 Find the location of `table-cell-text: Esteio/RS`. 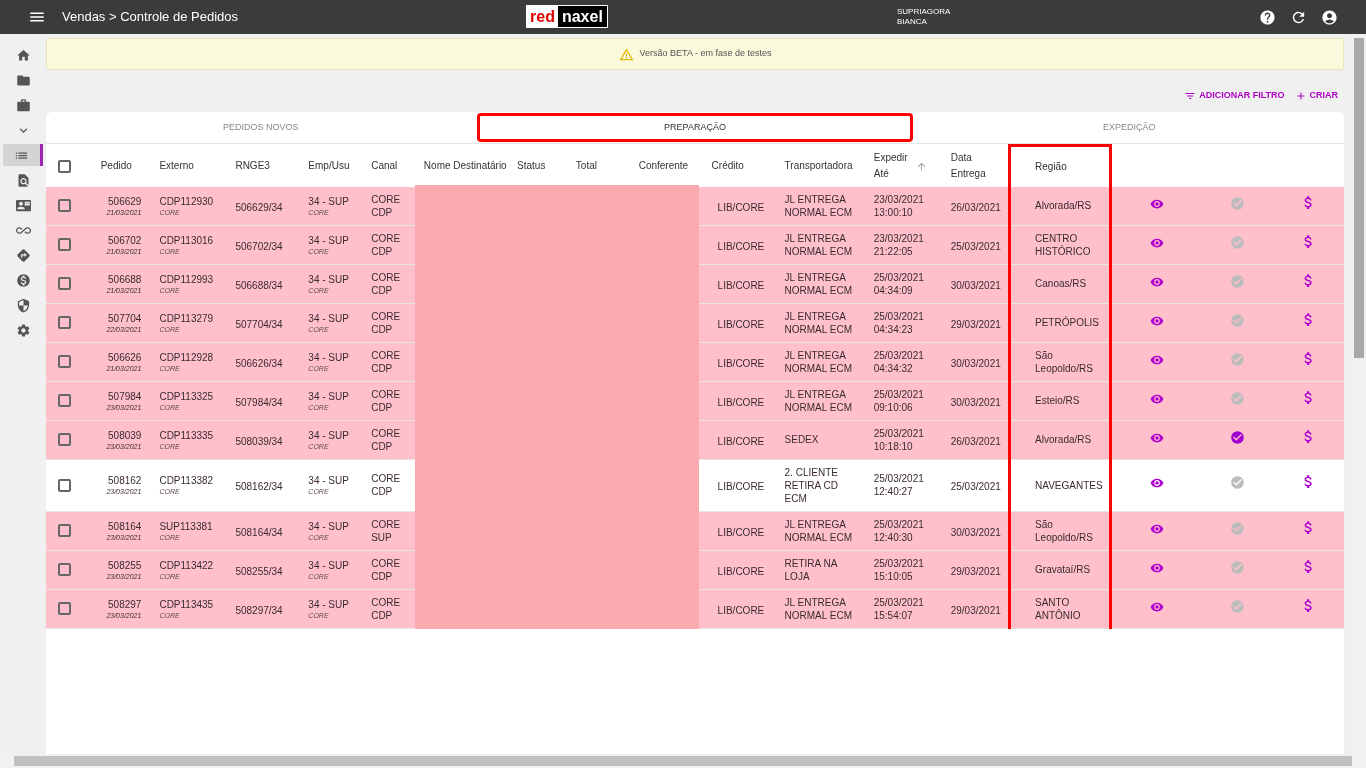

table-cell-text: Esteio/RS is located at coordinates (1057, 400).